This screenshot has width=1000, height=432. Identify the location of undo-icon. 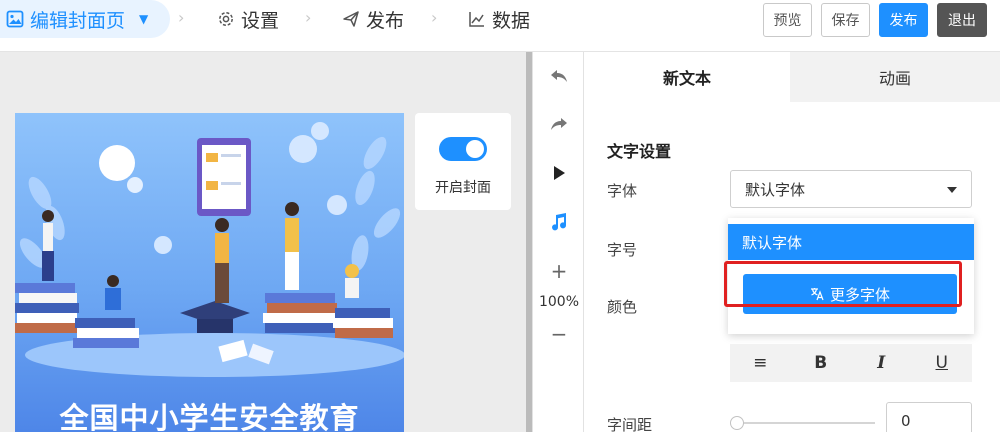
(559, 76).